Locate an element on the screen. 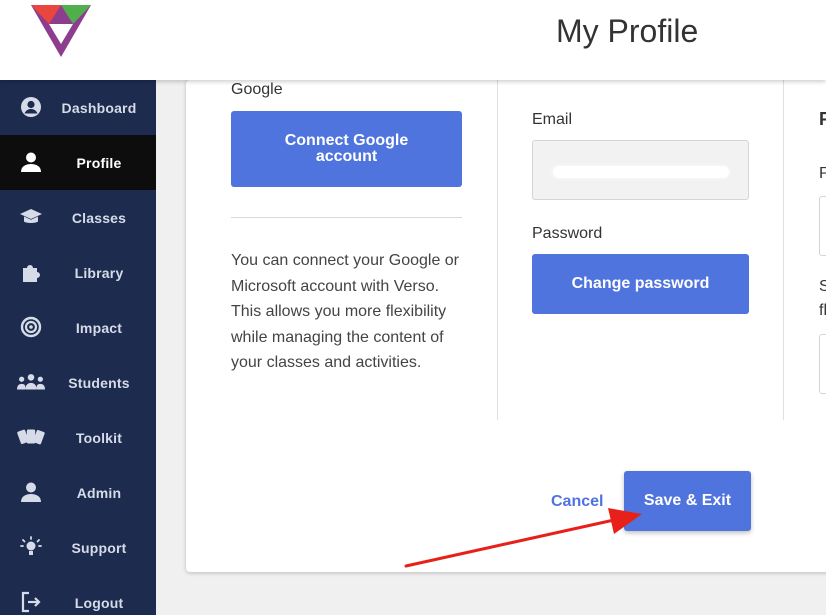  sidebar-item-label: Students is located at coordinates (99, 382).